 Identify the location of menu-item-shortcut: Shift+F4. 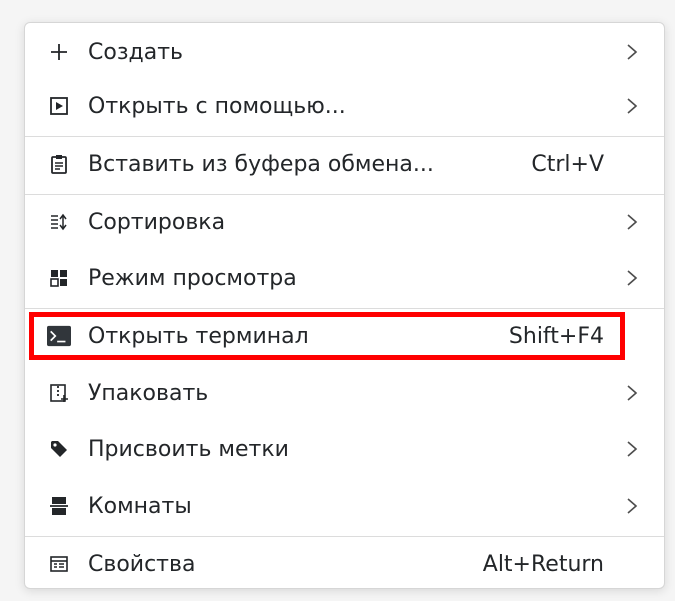
(556, 336).